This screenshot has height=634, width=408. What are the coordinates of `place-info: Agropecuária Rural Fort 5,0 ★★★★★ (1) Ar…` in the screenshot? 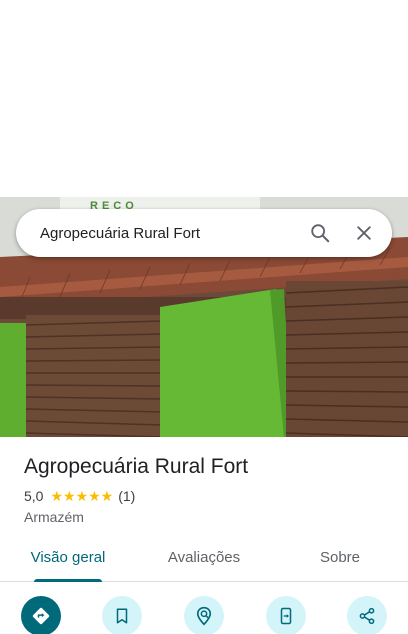 It's located at (209, 489).